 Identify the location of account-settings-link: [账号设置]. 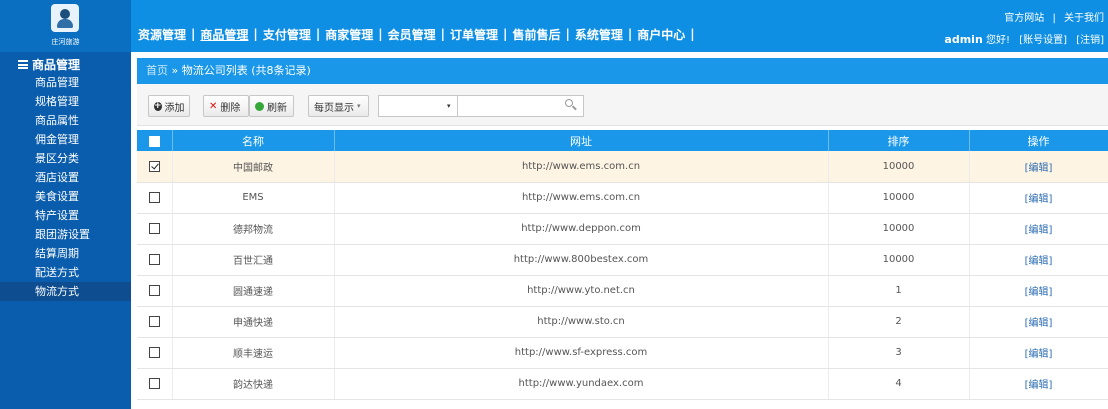
(1043, 40).